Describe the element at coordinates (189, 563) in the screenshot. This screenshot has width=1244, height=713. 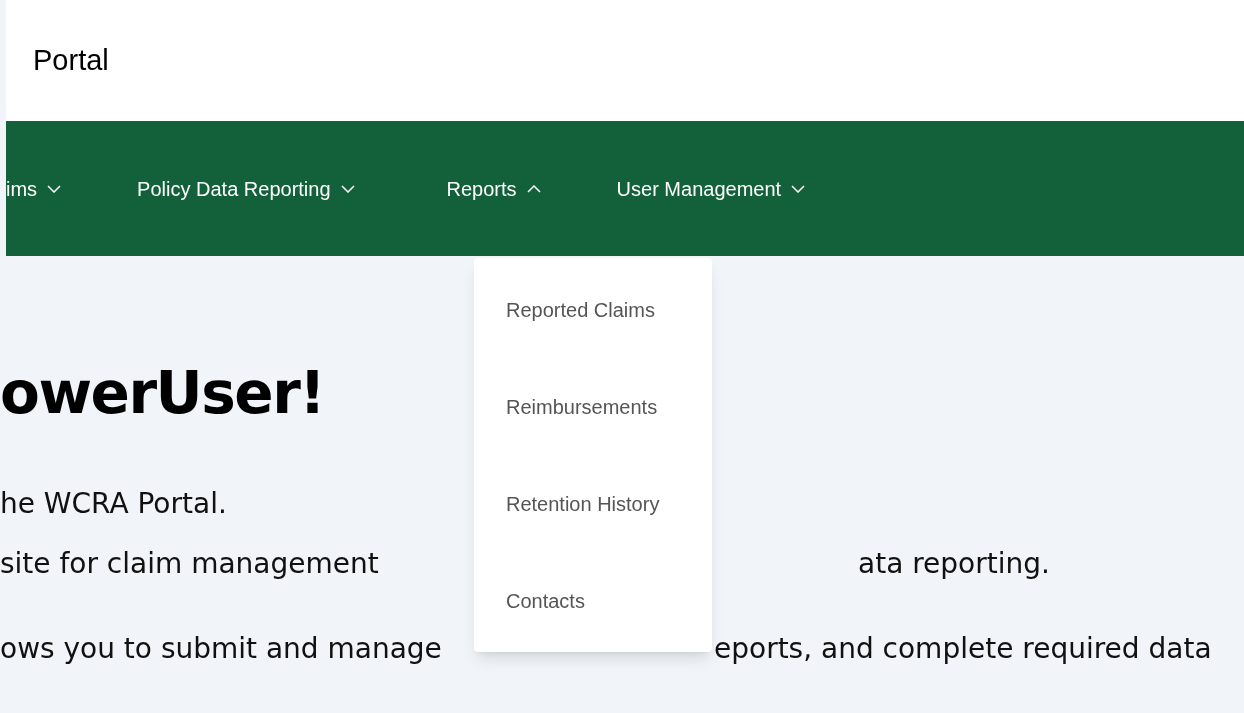
I see `body-text: site for claim management` at that location.